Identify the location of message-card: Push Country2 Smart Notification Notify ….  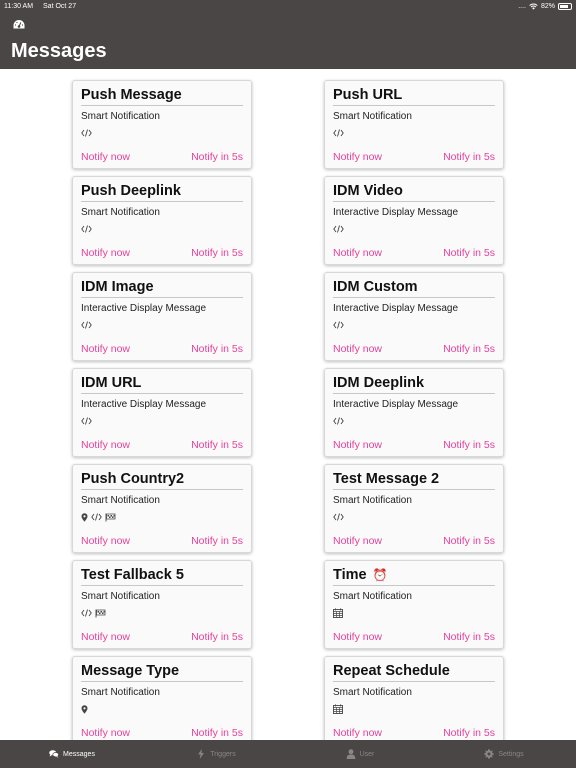
(162, 508).